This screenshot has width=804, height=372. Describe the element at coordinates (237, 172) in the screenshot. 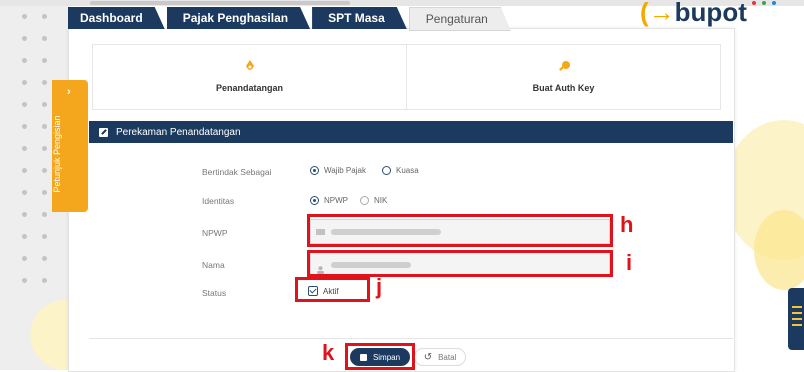

I see `bertindak-label: Bertindak Sebagai` at that location.